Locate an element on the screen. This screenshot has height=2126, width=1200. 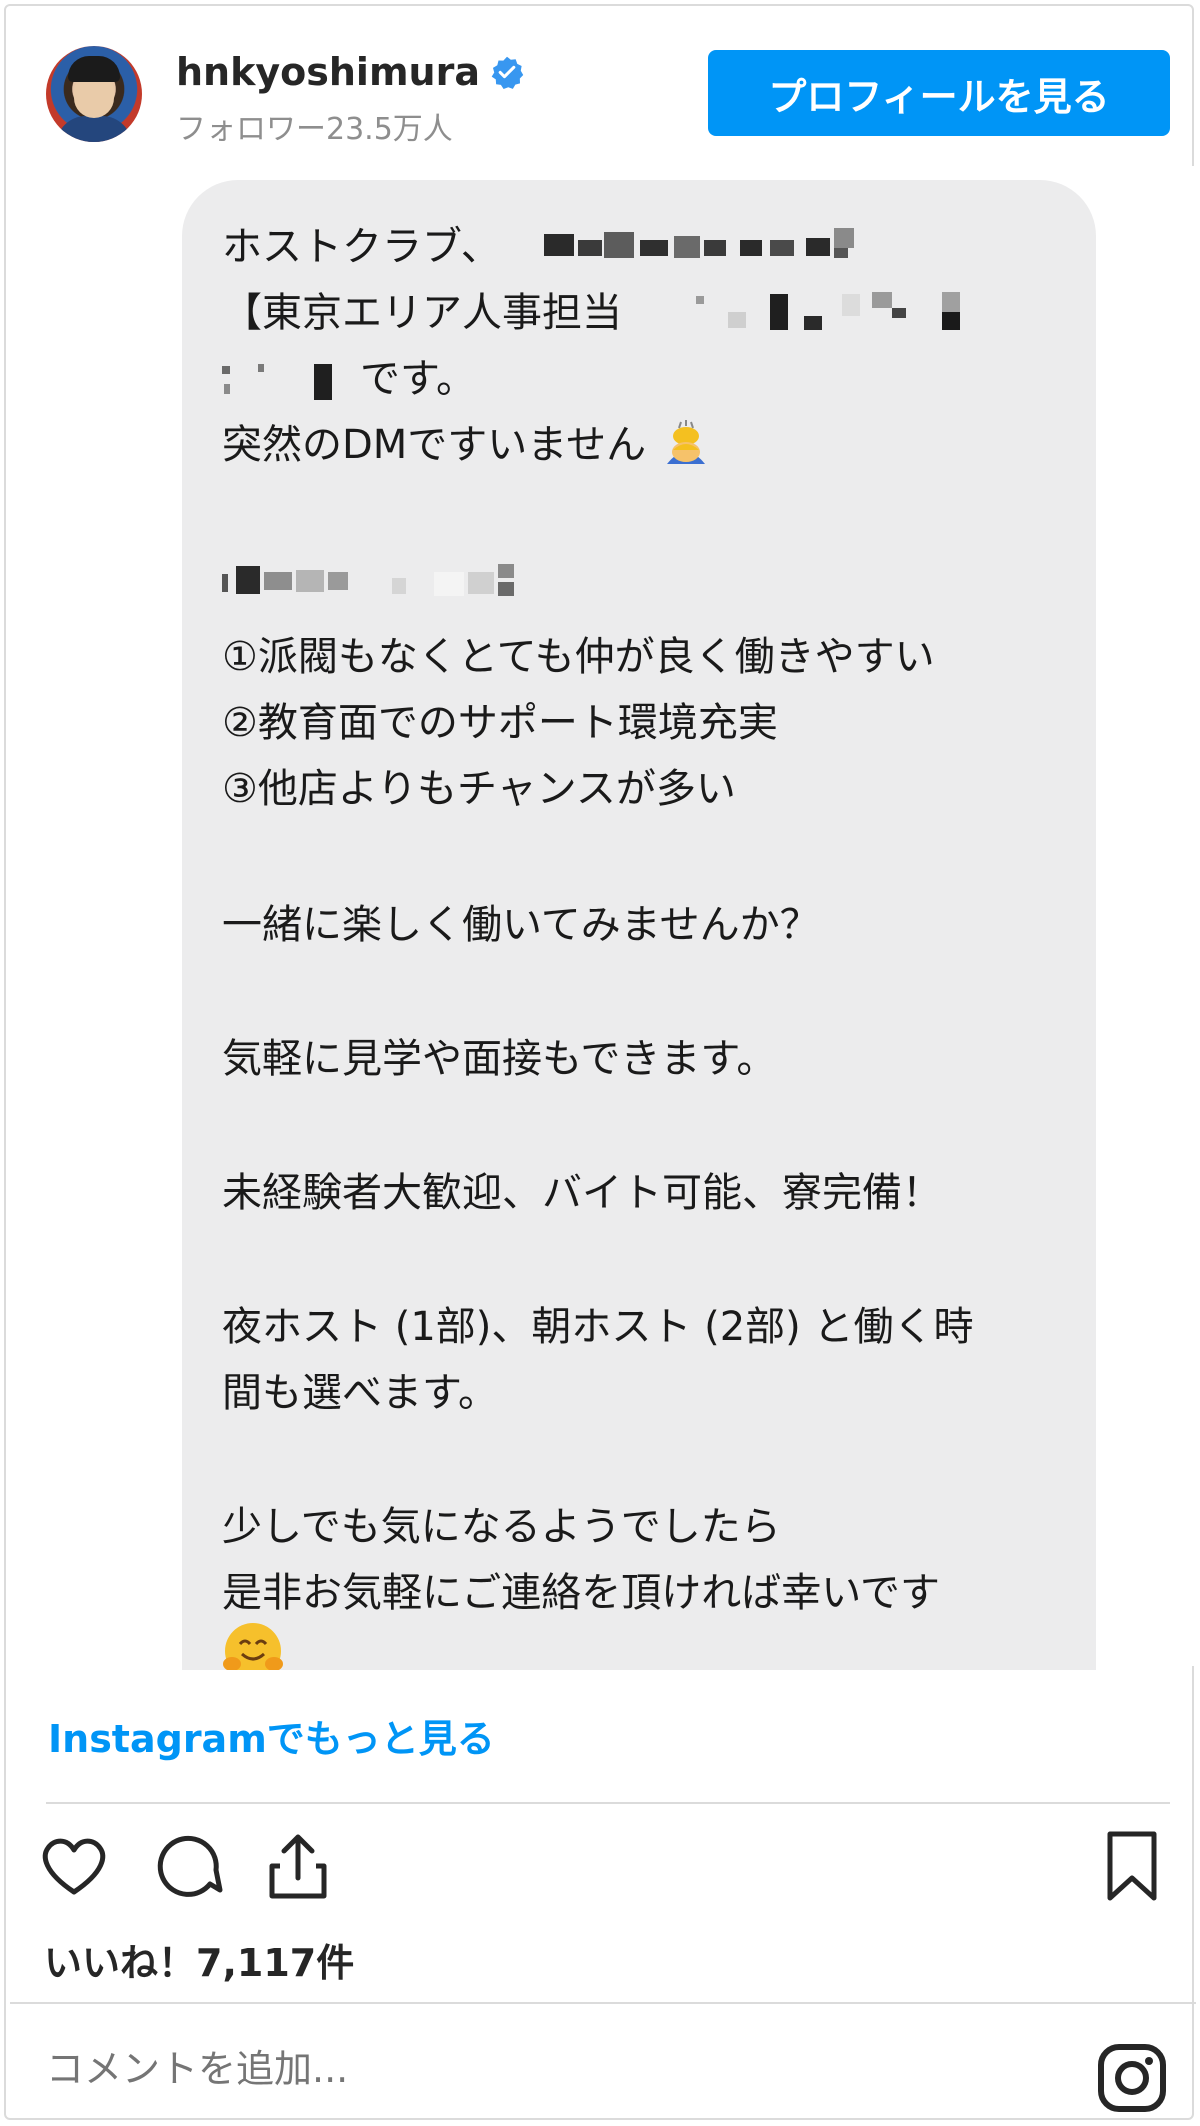
dm-line: 間も選べます。 is located at coordinates (360, 1393).